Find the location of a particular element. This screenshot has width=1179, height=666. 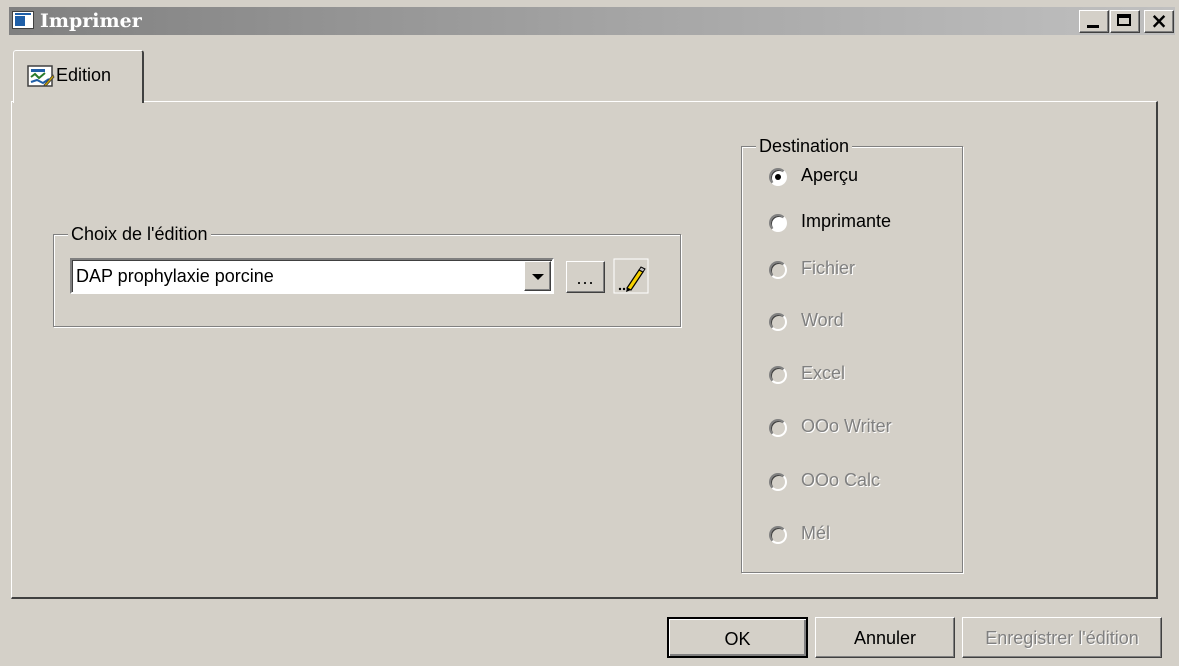

radio-label: OOo Calc is located at coordinates (841, 480).